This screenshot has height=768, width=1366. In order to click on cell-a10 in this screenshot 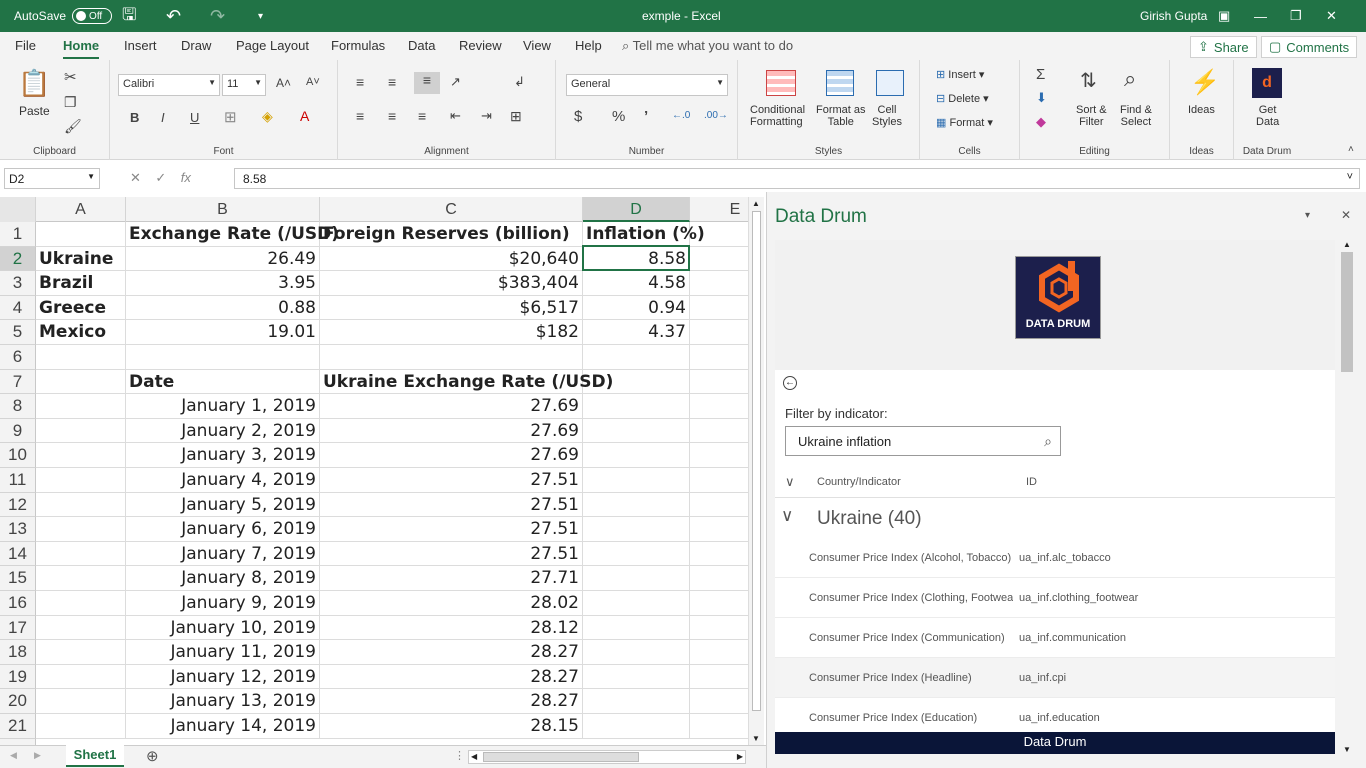, I will do `click(81, 455)`.